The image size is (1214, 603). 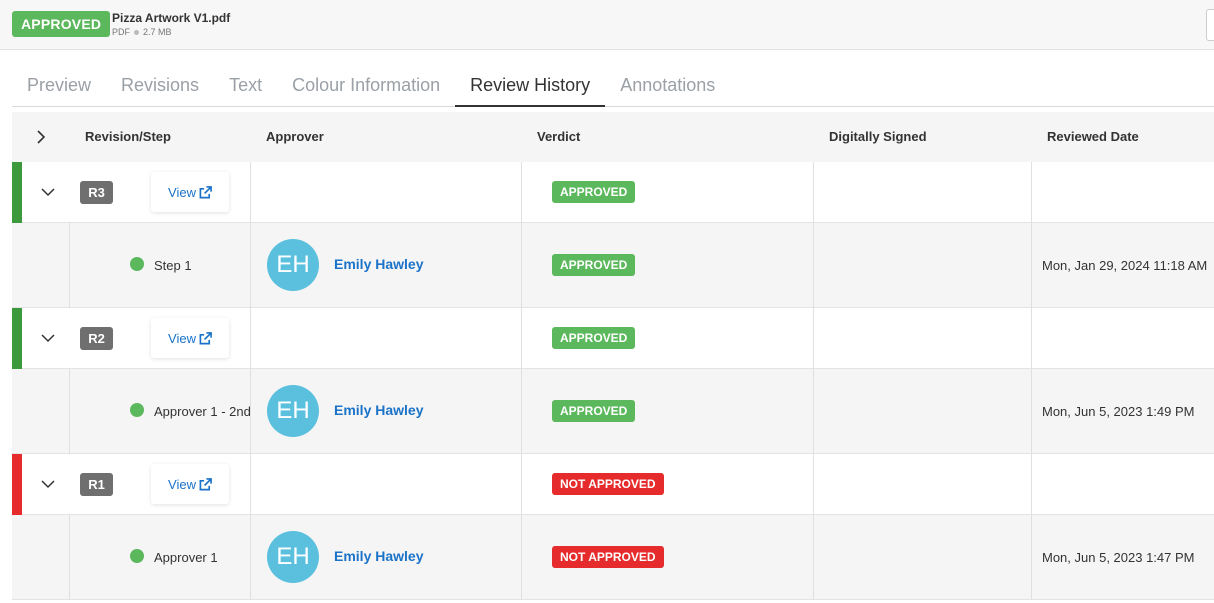 I want to click on tab-colour-information: Colour Information, so click(x=366, y=85).